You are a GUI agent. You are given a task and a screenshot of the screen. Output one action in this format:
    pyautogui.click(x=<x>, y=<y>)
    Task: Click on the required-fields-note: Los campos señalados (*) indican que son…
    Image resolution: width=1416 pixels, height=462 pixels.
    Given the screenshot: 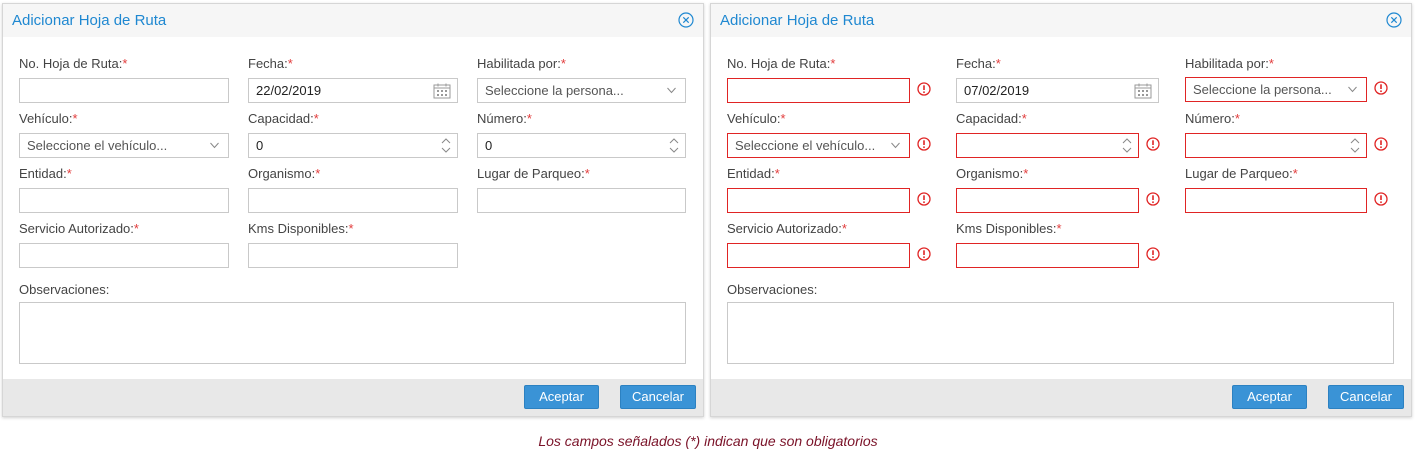 What is the action you would take?
    pyautogui.click(x=708, y=441)
    